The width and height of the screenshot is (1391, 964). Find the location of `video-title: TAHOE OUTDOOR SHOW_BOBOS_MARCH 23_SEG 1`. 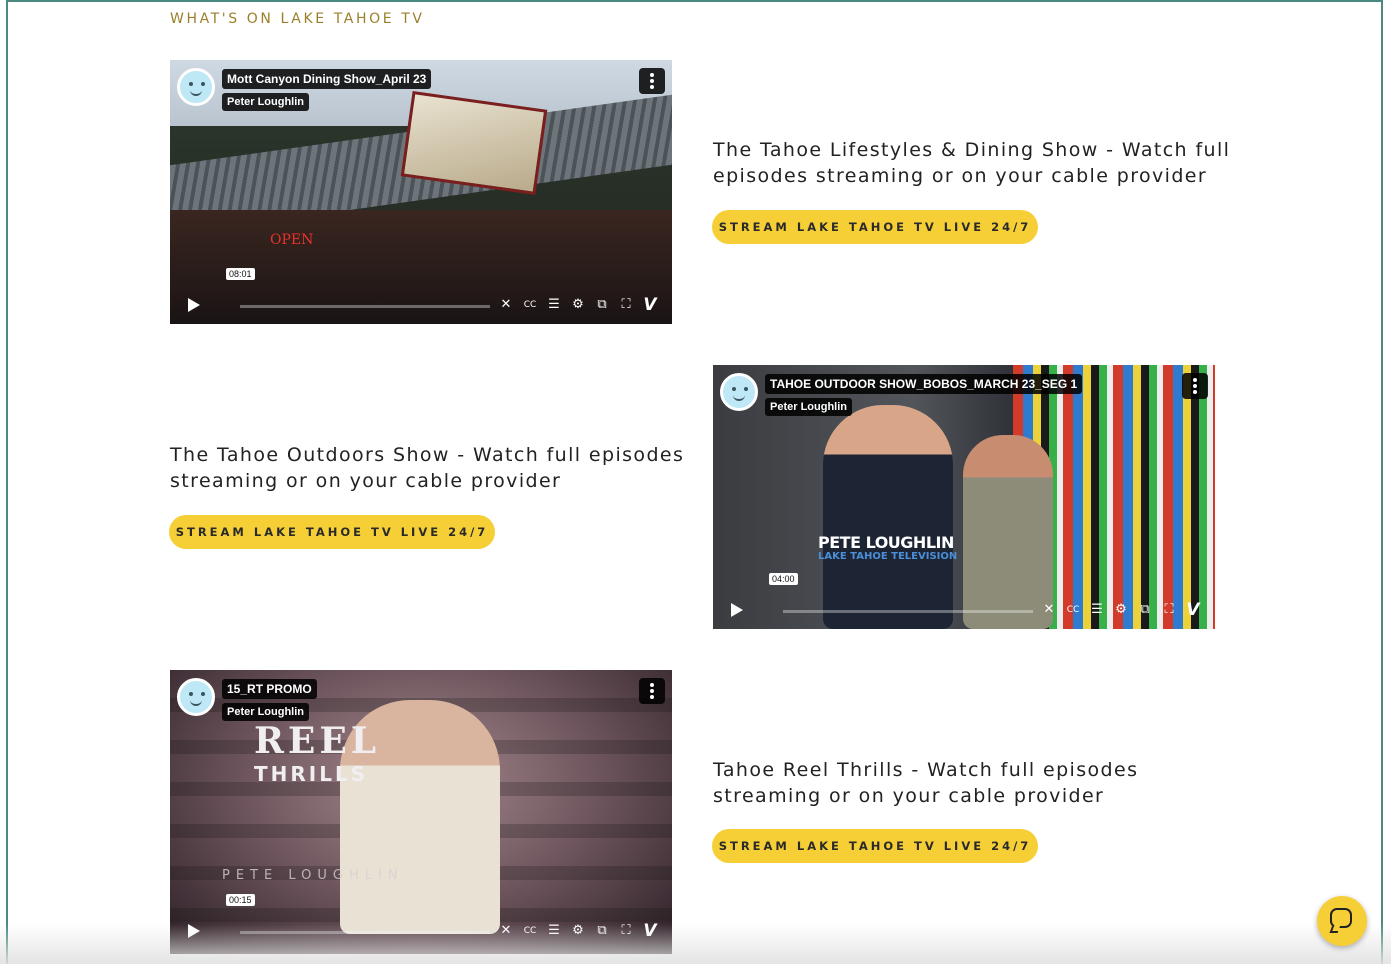

video-title: TAHOE OUTDOOR SHOW_BOBOS_MARCH 23_SEG 1 is located at coordinates (924, 384).